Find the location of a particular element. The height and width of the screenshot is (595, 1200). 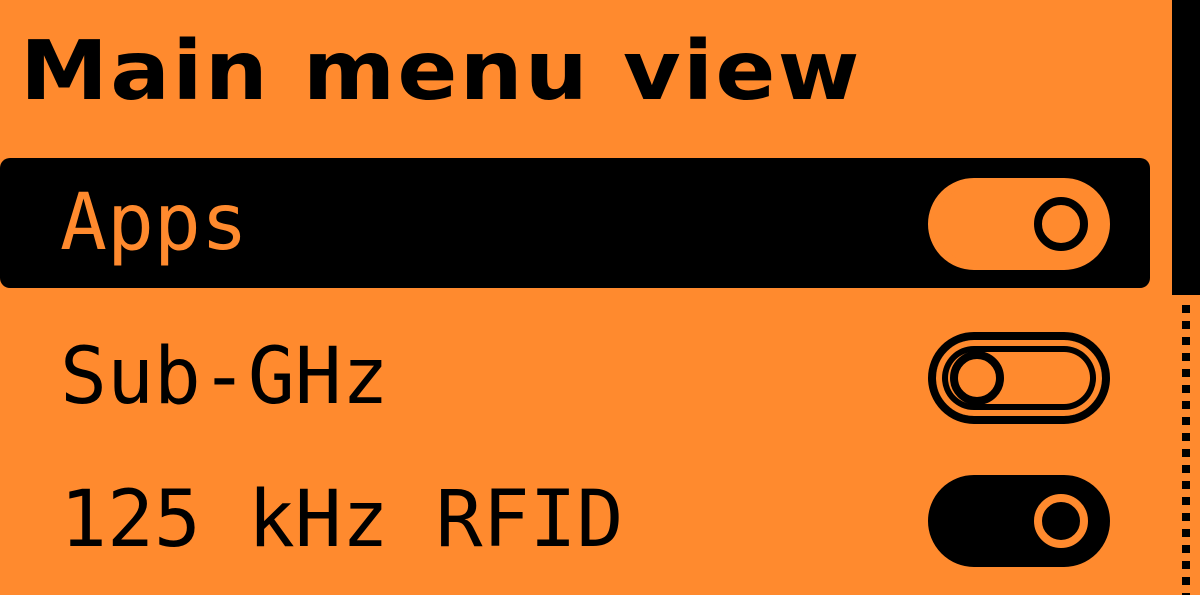

scroll-thumb is located at coordinates (1186, 147).